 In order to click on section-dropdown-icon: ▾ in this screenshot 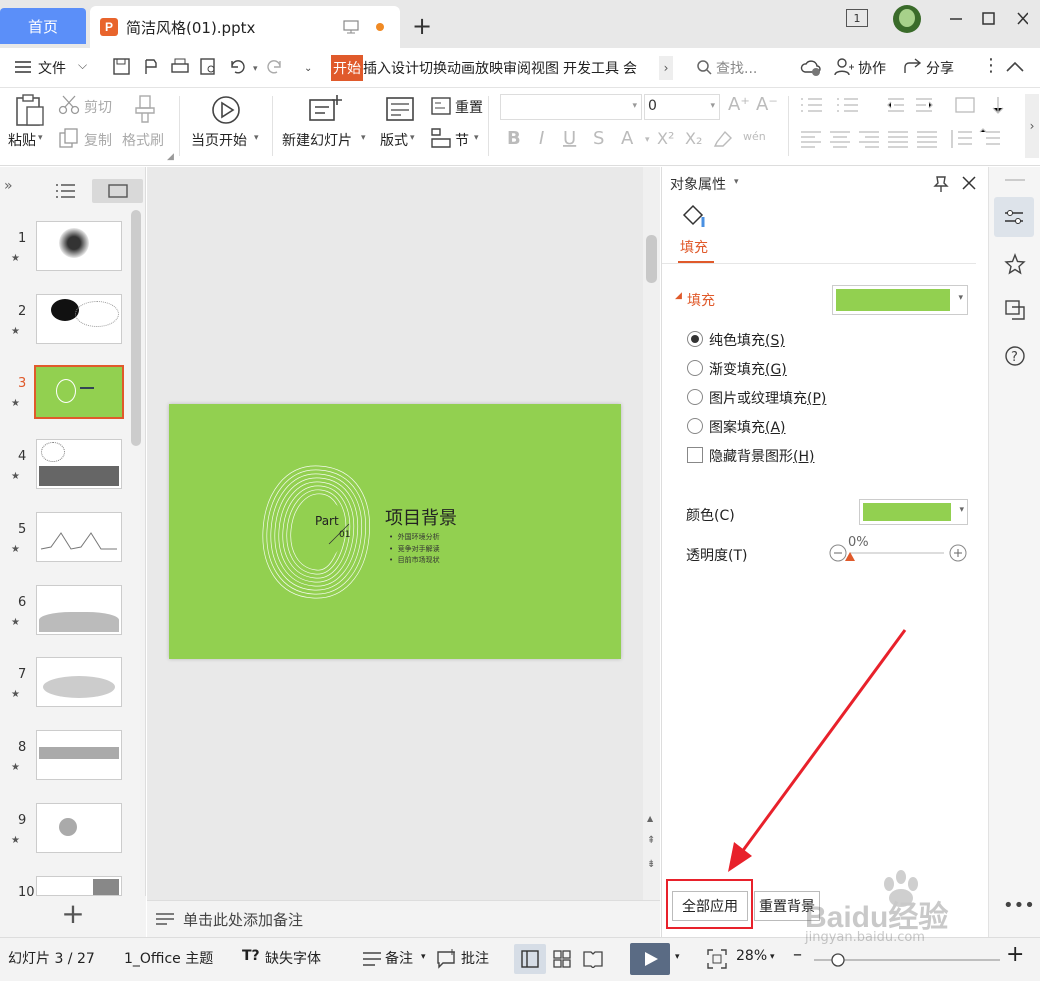, I will do `click(476, 138)`.